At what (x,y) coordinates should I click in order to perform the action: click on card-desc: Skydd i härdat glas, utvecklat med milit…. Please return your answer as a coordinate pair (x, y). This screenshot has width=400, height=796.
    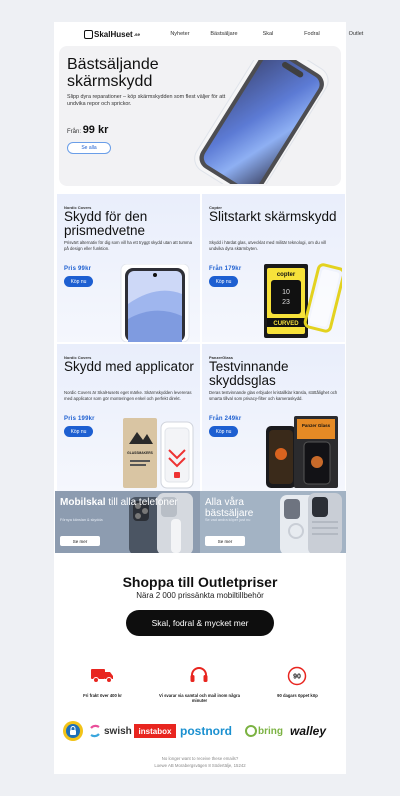
    Looking at the image, I should click on (268, 245).